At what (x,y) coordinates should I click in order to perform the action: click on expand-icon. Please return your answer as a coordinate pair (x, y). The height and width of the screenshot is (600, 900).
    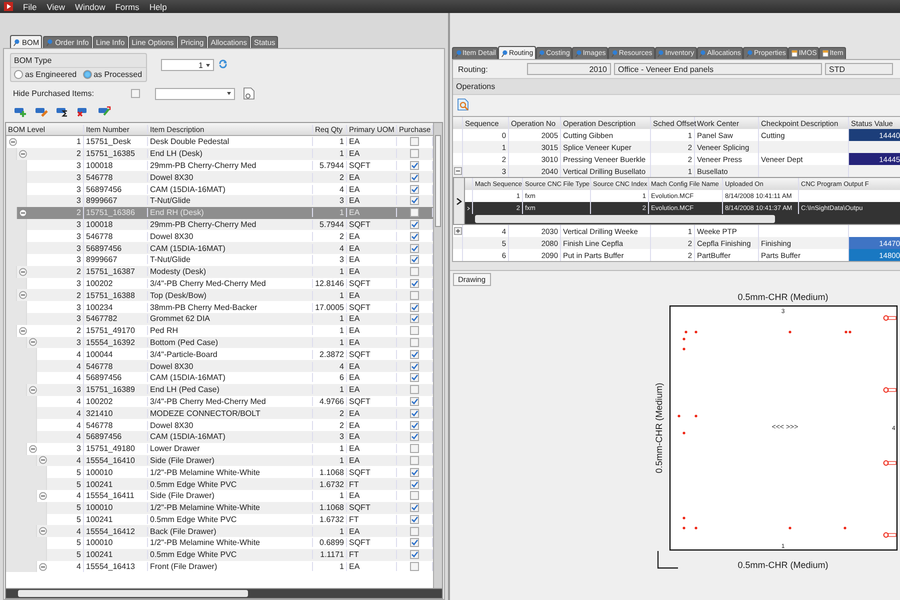
    Looking at the image, I should click on (458, 231).